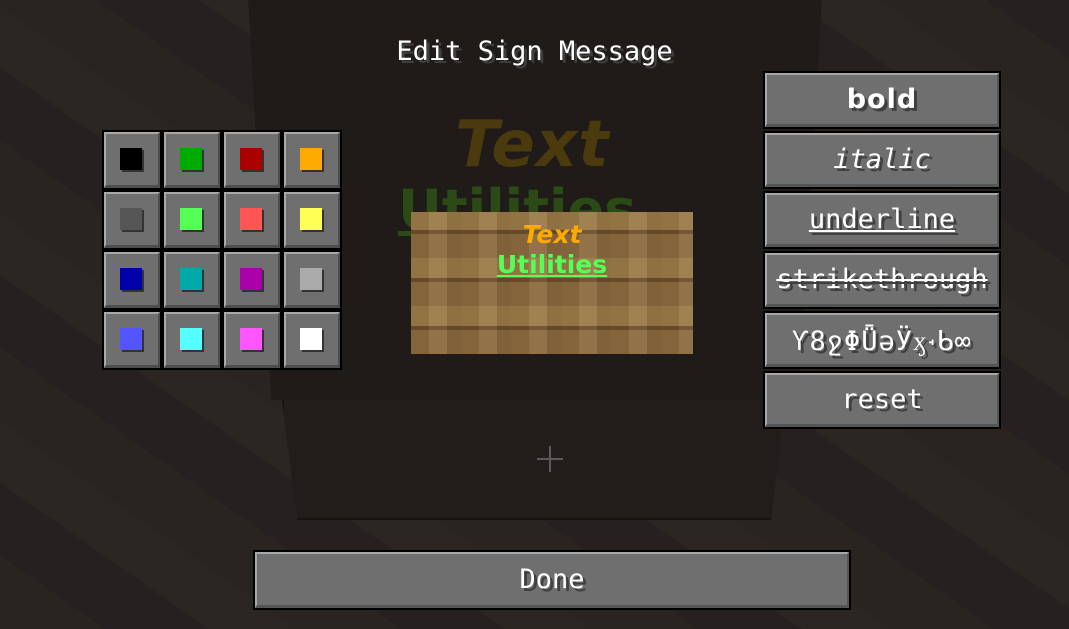  I want to click on bold-button-label: bold, so click(882, 100).